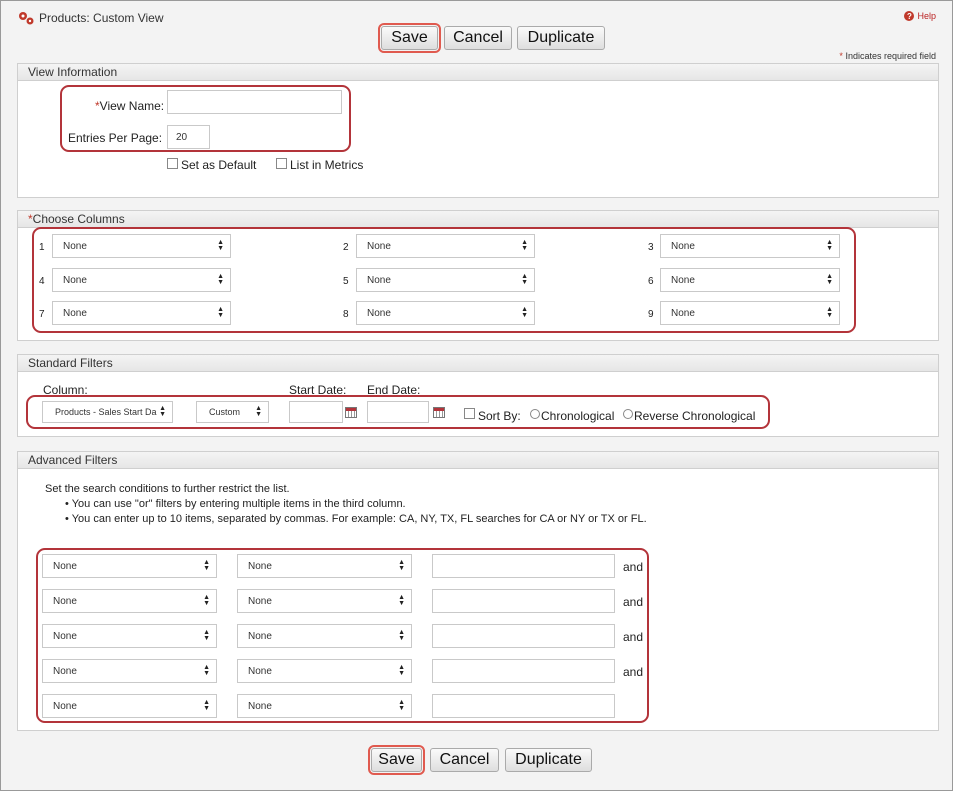 Image resolution: width=953 pixels, height=791 pixels. Describe the element at coordinates (535, 414) in the screenshot. I see `chronological-radio` at that location.